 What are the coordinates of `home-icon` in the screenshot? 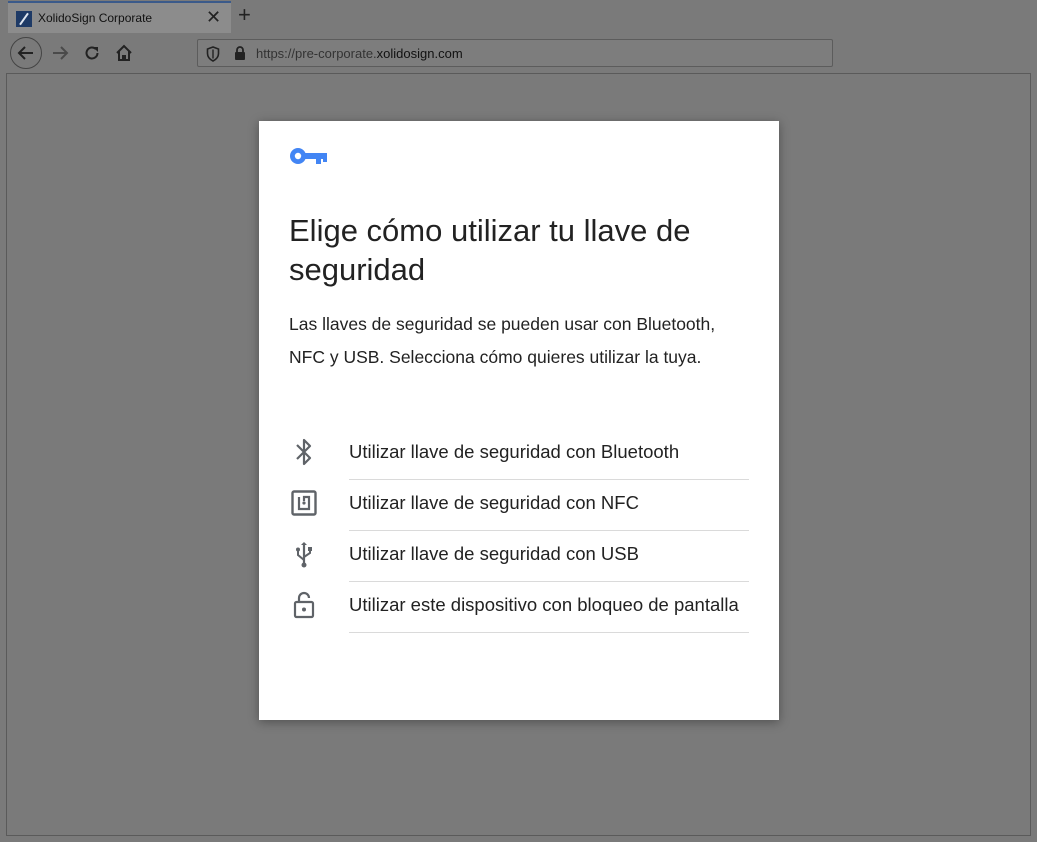 It's located at (124, 52).